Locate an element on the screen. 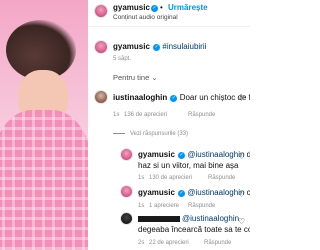 Image resolution: width=320 pixels, height=250 pixels. reply-line: gyamusic ✓ @iustinaaloghin da is located at coordinates (194, 155).